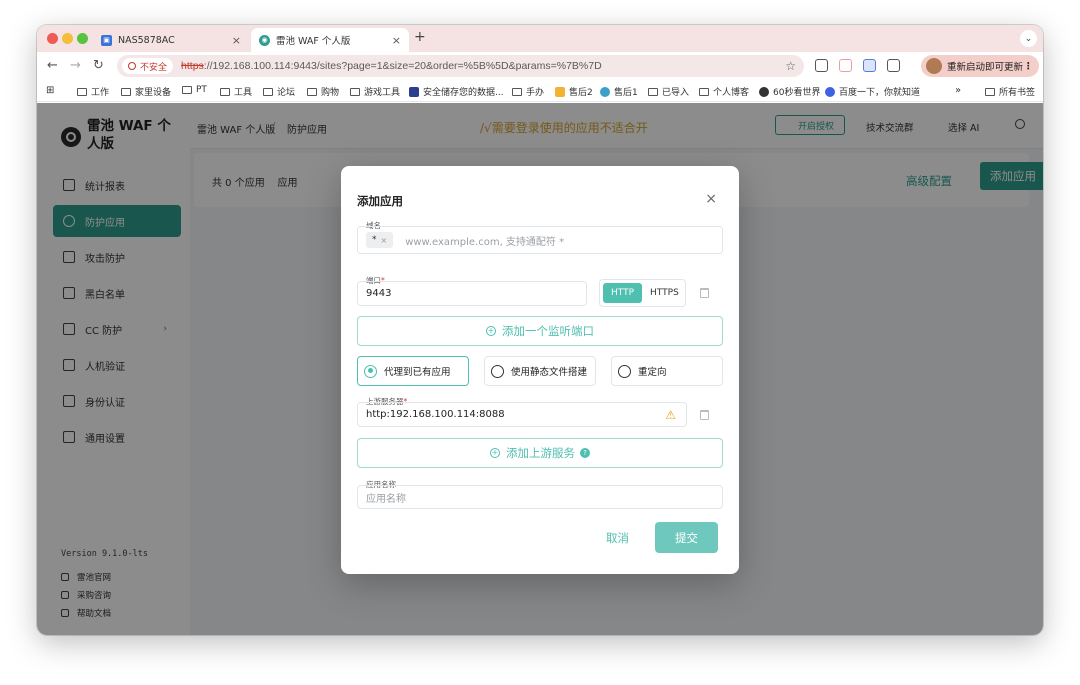  I want to click on nas-icon: ▣, so click(106, 40).